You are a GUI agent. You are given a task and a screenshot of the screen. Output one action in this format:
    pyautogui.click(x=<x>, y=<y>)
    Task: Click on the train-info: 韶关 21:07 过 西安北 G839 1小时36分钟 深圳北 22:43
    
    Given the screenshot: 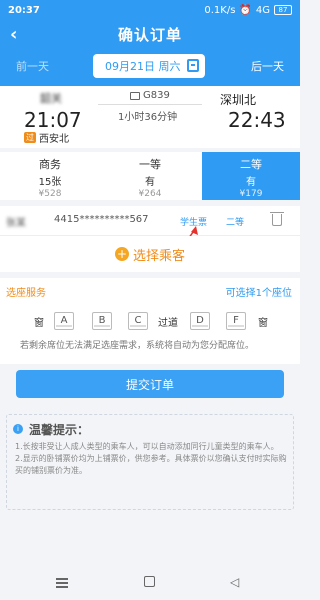 What is the action you would take?
    pyautogui.click(x=150, y=117)
    